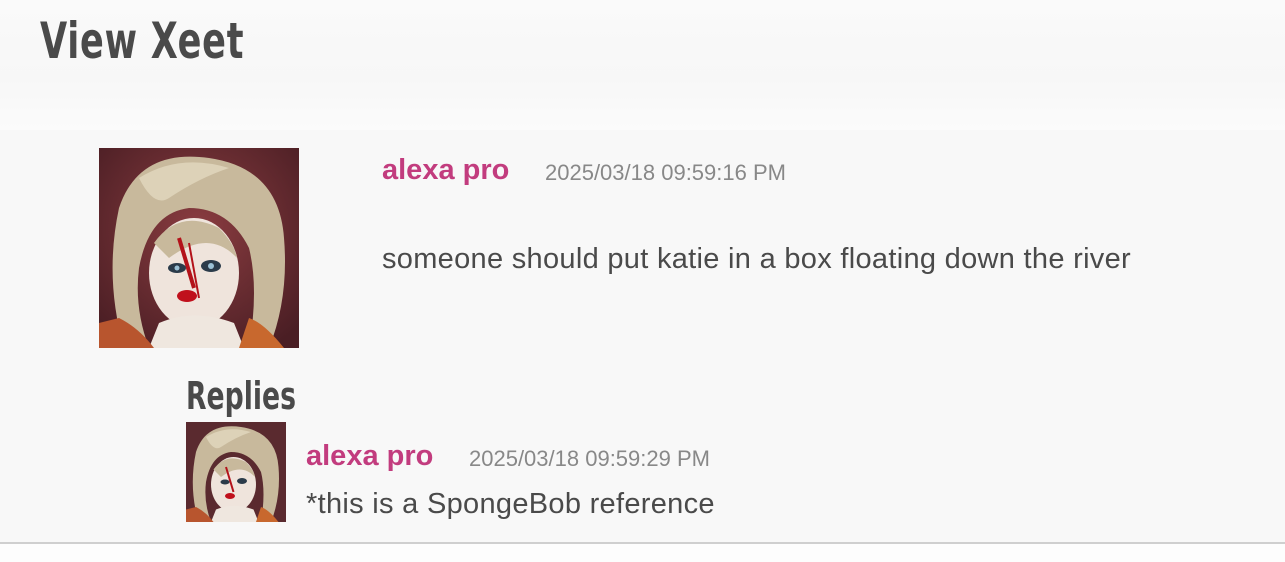 Image resolution: width=1285 pixels, height=562 pixels. What do you see at coordinates (369, 456) in the screenshot?
I see `reply-author-name: alexa pro` at bounding box center [369, 456].